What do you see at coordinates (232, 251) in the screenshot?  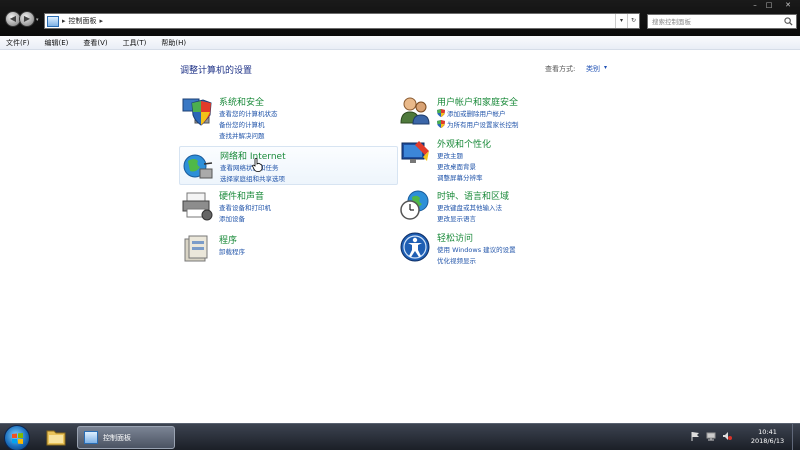 I see `link-uninstall-program: 卸载程序` at bounding box center [232, 251].